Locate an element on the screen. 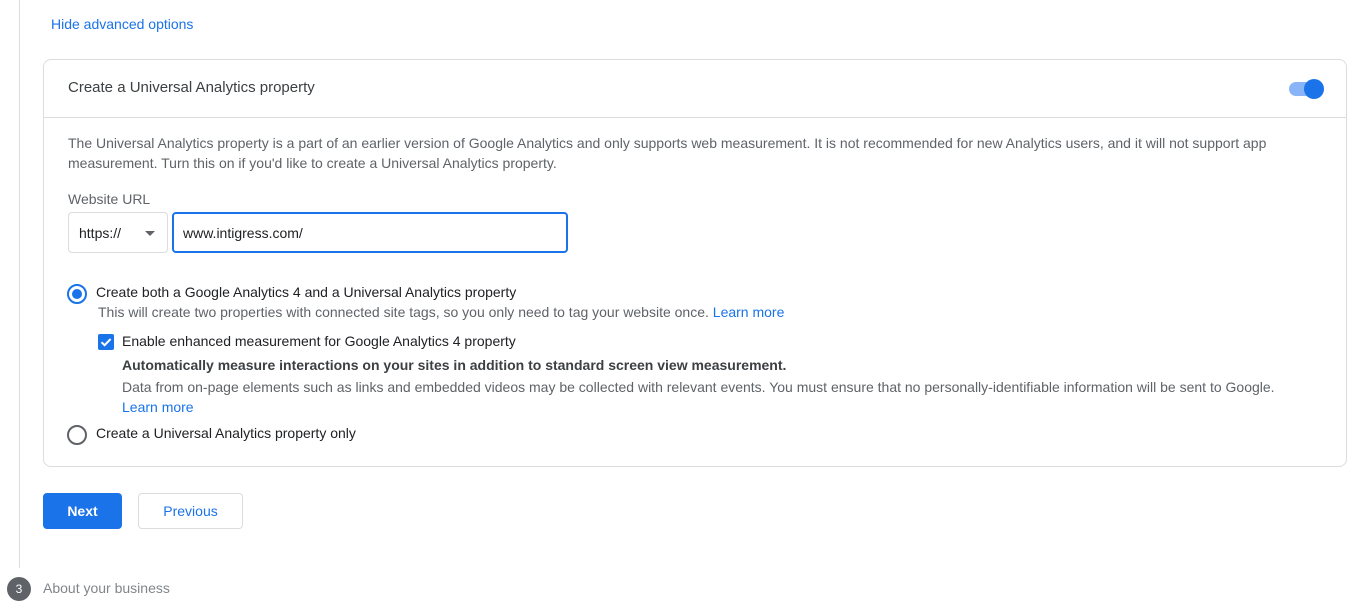 The width and height of the screenshot is (1364, 615). learn-more-link-enhanced: Learn more is located at coordinates (158, 407).